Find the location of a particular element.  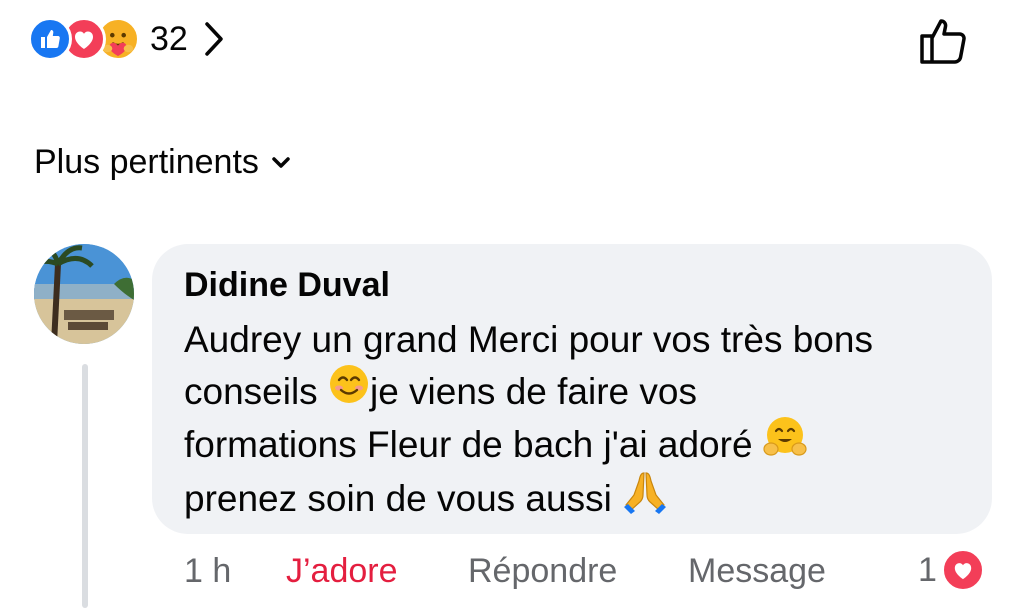

comment-line-2: conseils is located at coordinates (251, 391).